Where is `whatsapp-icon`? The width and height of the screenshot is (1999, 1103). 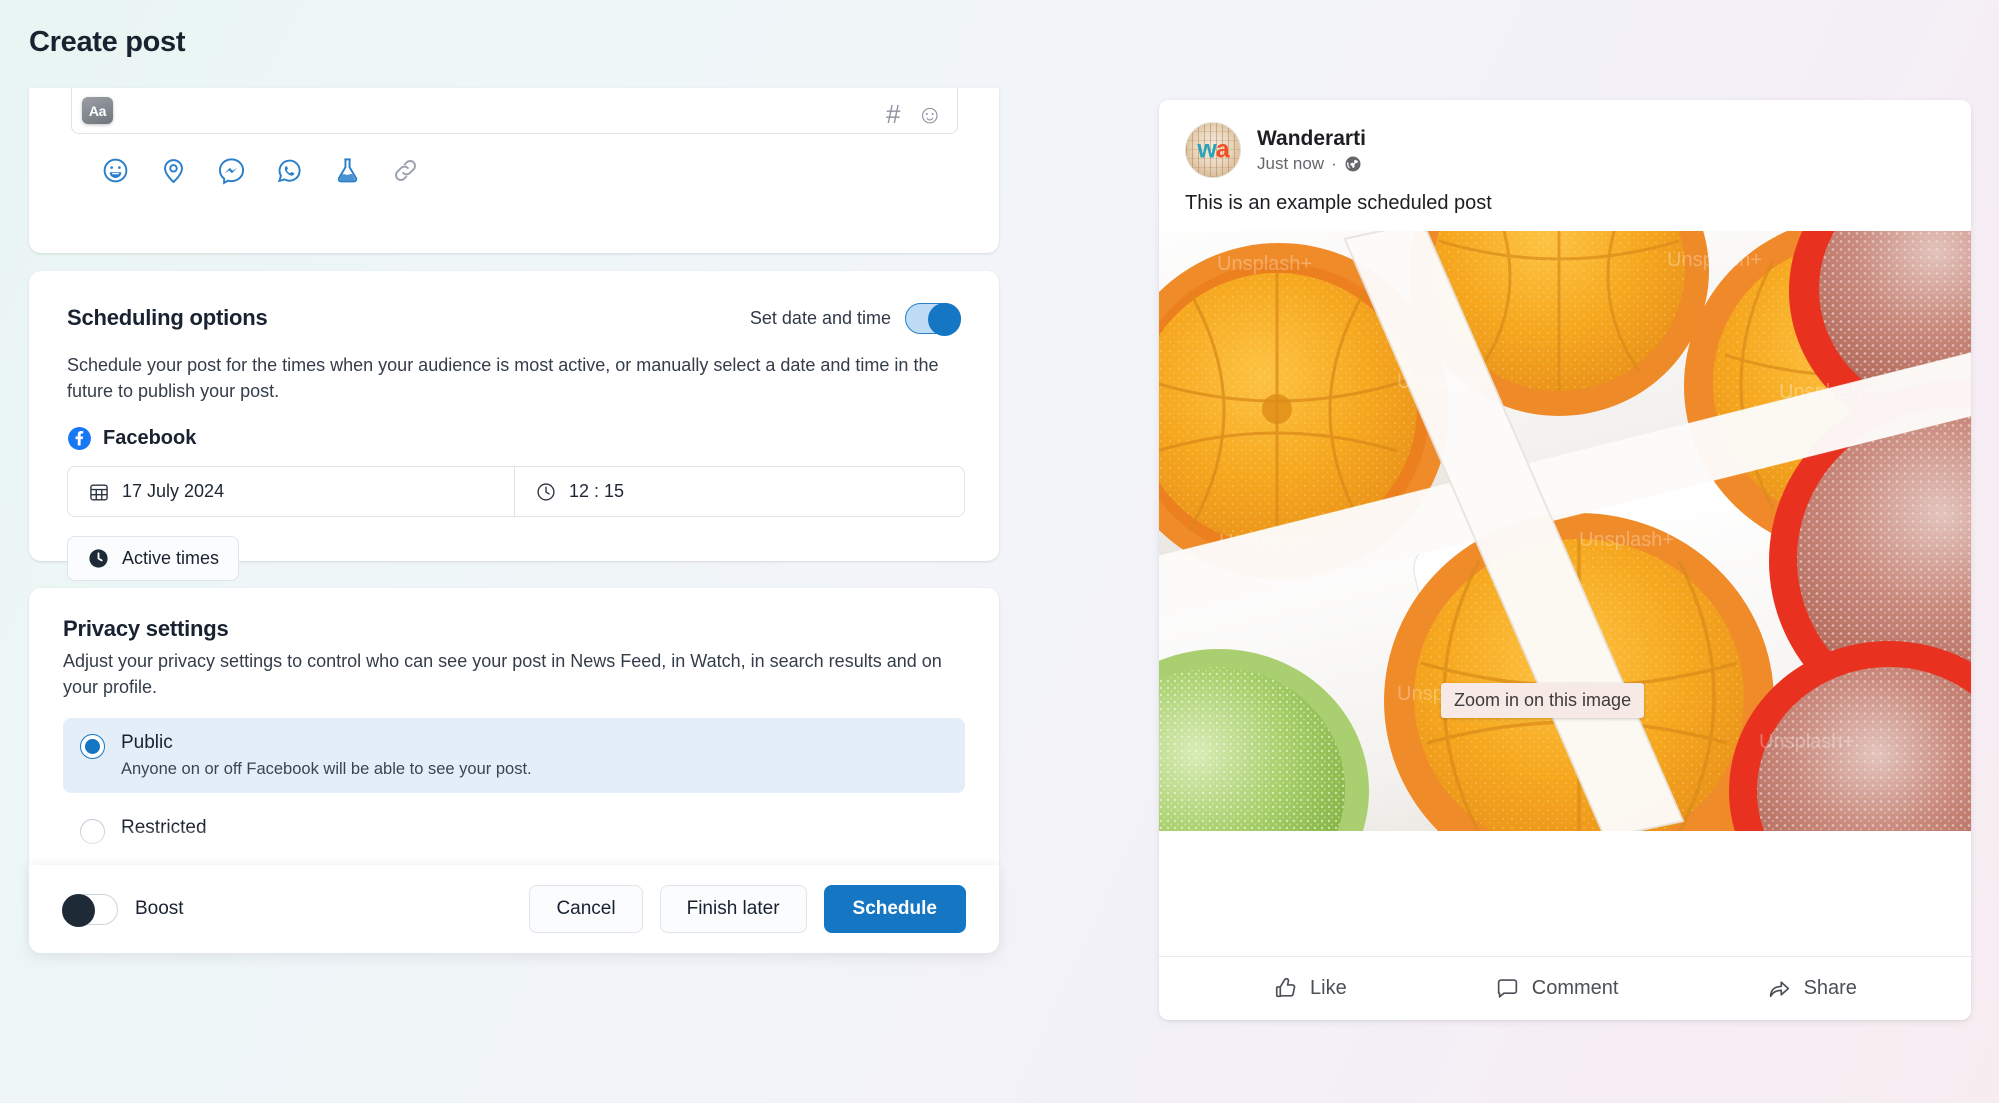
whatsapp-icon is located at coordinates (289, 170).